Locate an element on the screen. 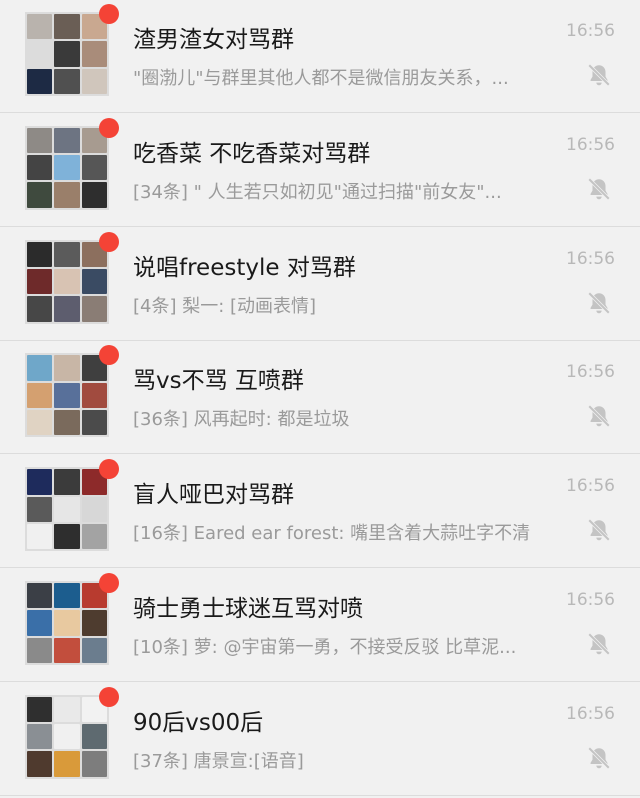  chat-title: 骑士勇士球迷互骂对喷 is located at coordinates (248, 609).